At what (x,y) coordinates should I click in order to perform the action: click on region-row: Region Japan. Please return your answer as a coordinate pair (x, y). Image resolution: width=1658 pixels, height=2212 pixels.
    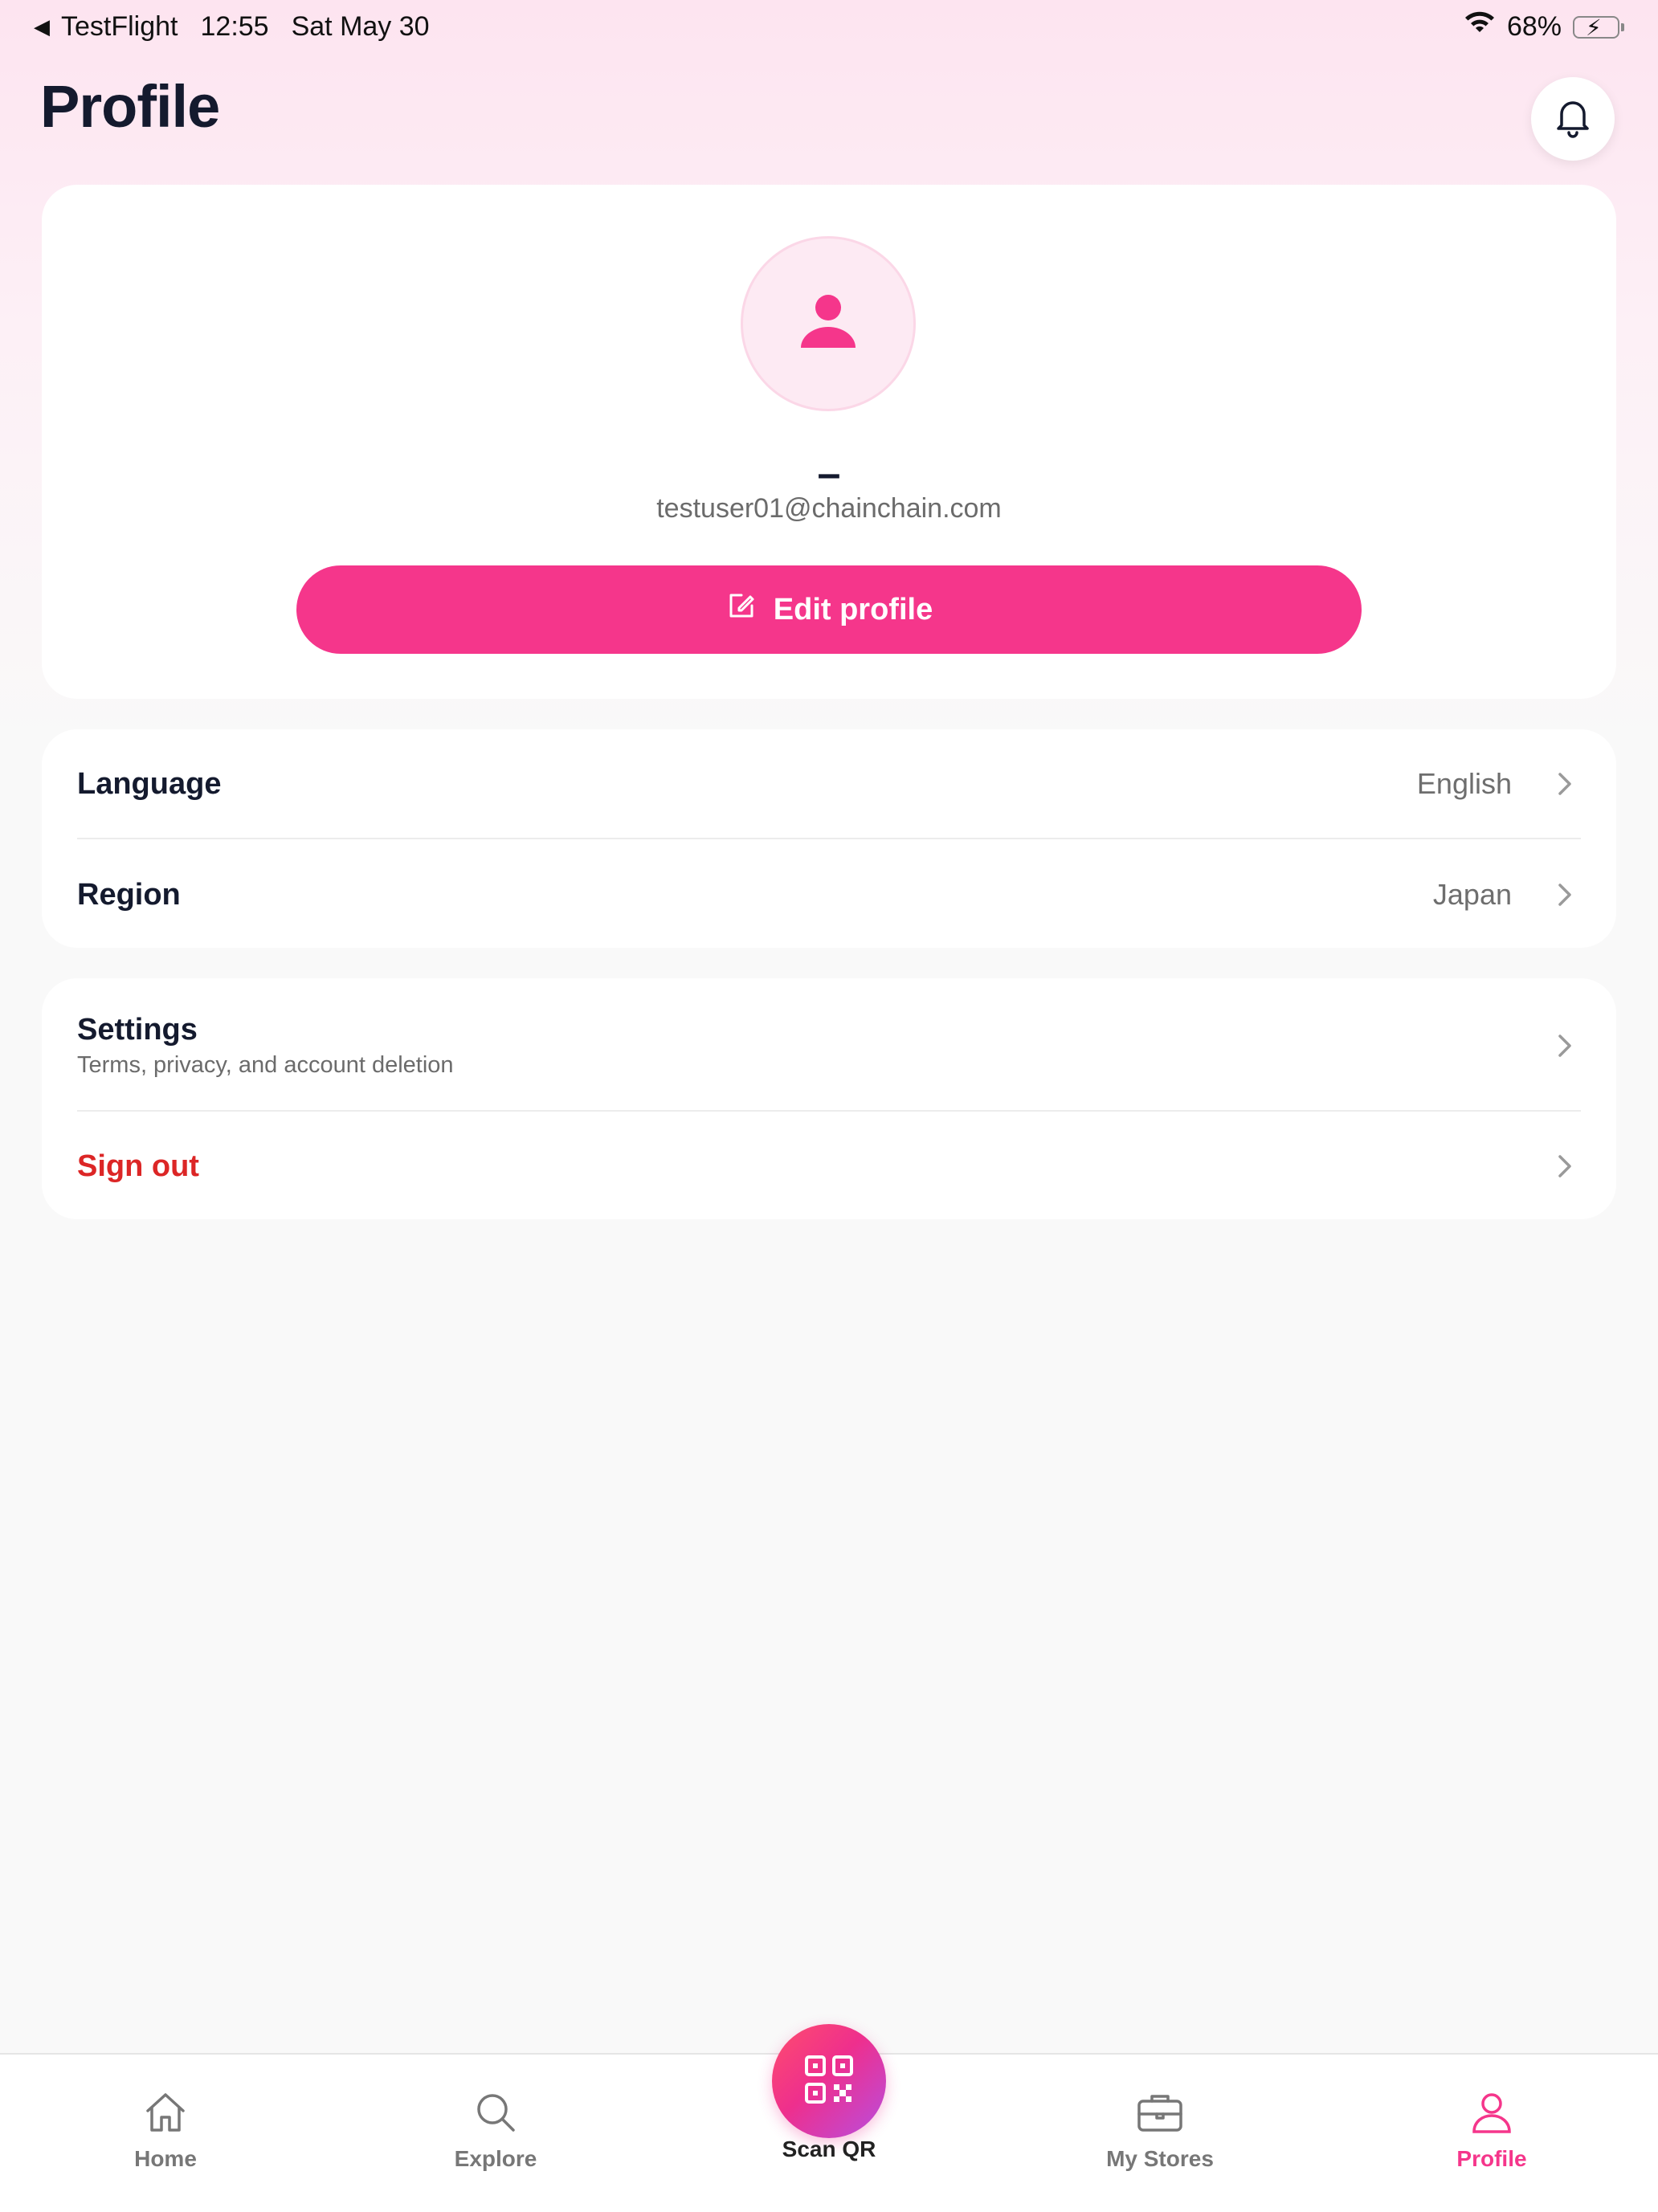
    Looking at the image, I should click on (829, 894).